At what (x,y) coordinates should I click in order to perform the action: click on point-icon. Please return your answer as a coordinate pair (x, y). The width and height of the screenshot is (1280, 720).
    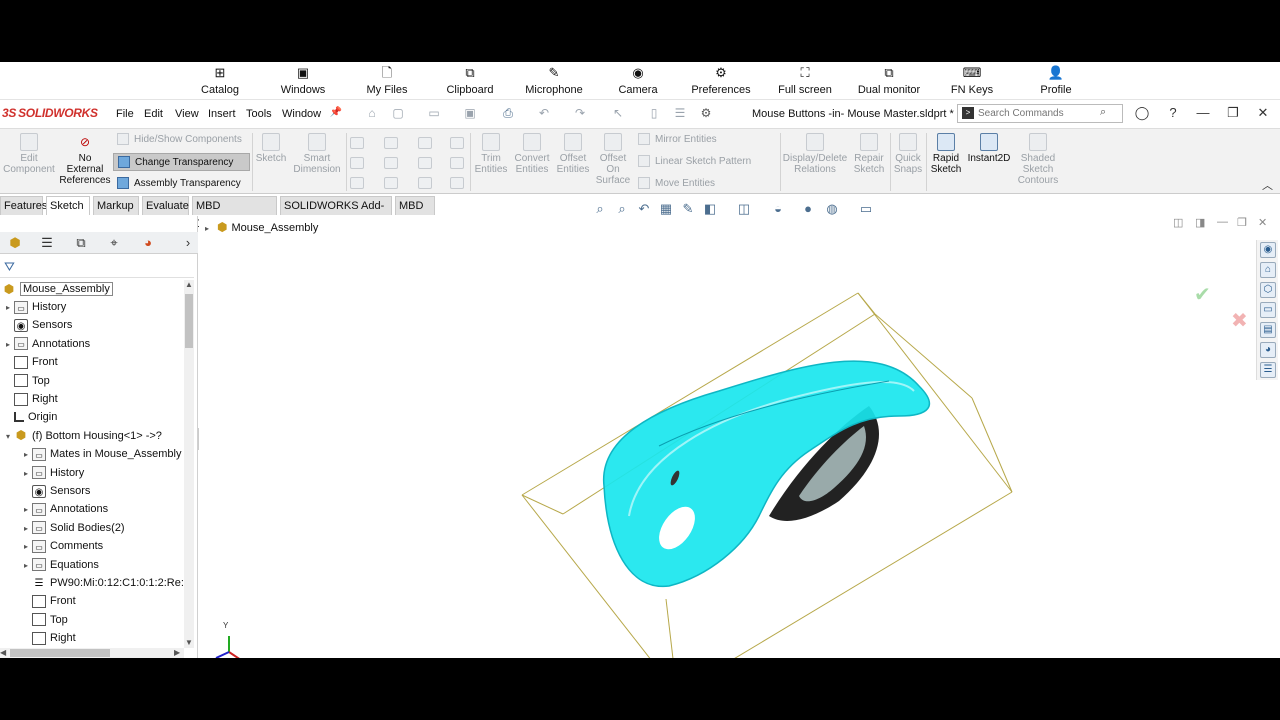
    Looking at the image, I should click on (457, 163).